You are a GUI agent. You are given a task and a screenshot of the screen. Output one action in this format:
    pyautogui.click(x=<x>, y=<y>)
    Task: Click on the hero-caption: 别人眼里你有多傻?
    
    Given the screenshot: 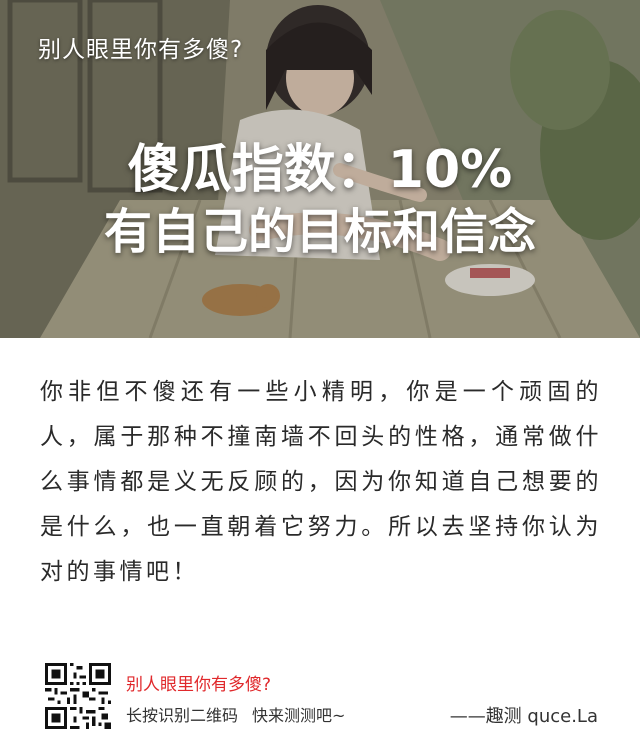 What is the action you would take?
    pyautogui.click(x=141, y=50)
    